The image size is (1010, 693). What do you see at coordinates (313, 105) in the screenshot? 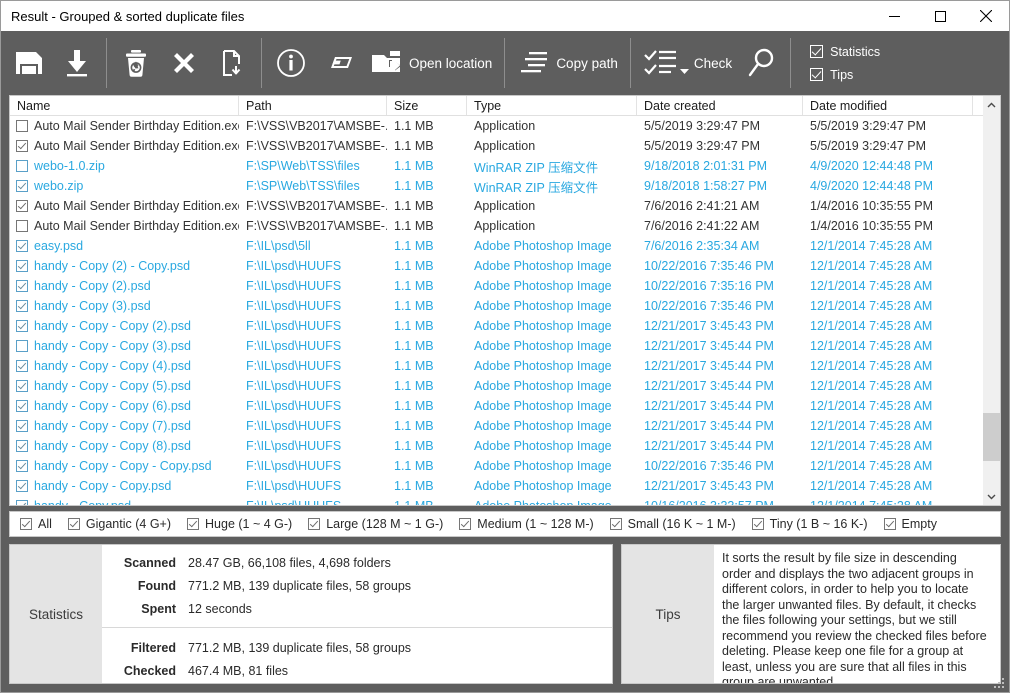
I see `column-header-path: Path` at bounding box center [313, 105].